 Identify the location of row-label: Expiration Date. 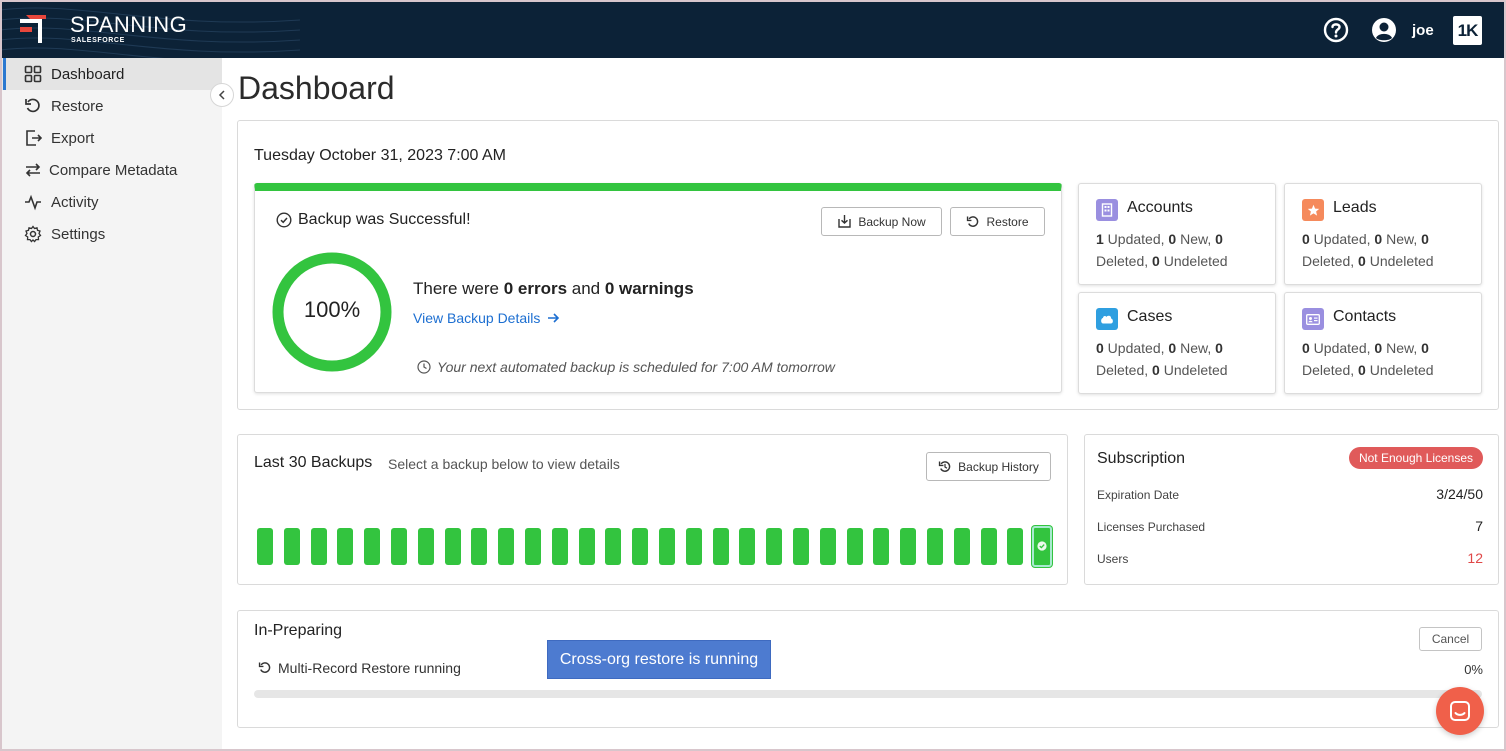
(1138, 495).